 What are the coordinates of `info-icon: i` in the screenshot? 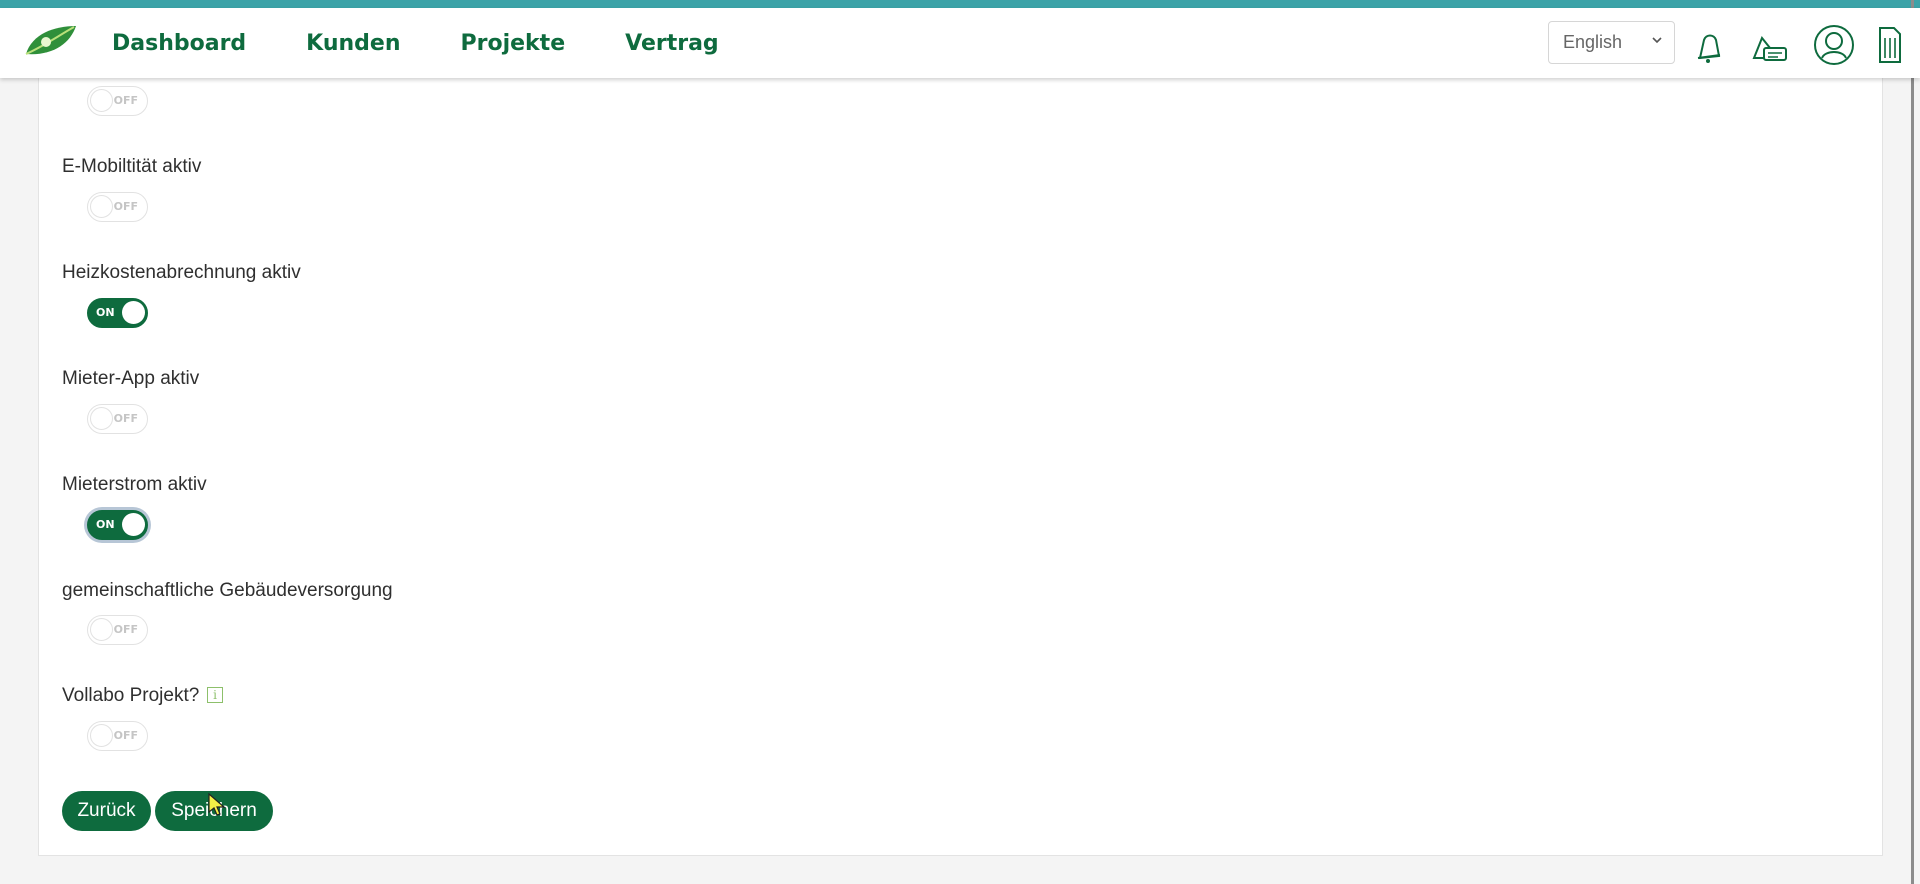 It's located at (215, 695).